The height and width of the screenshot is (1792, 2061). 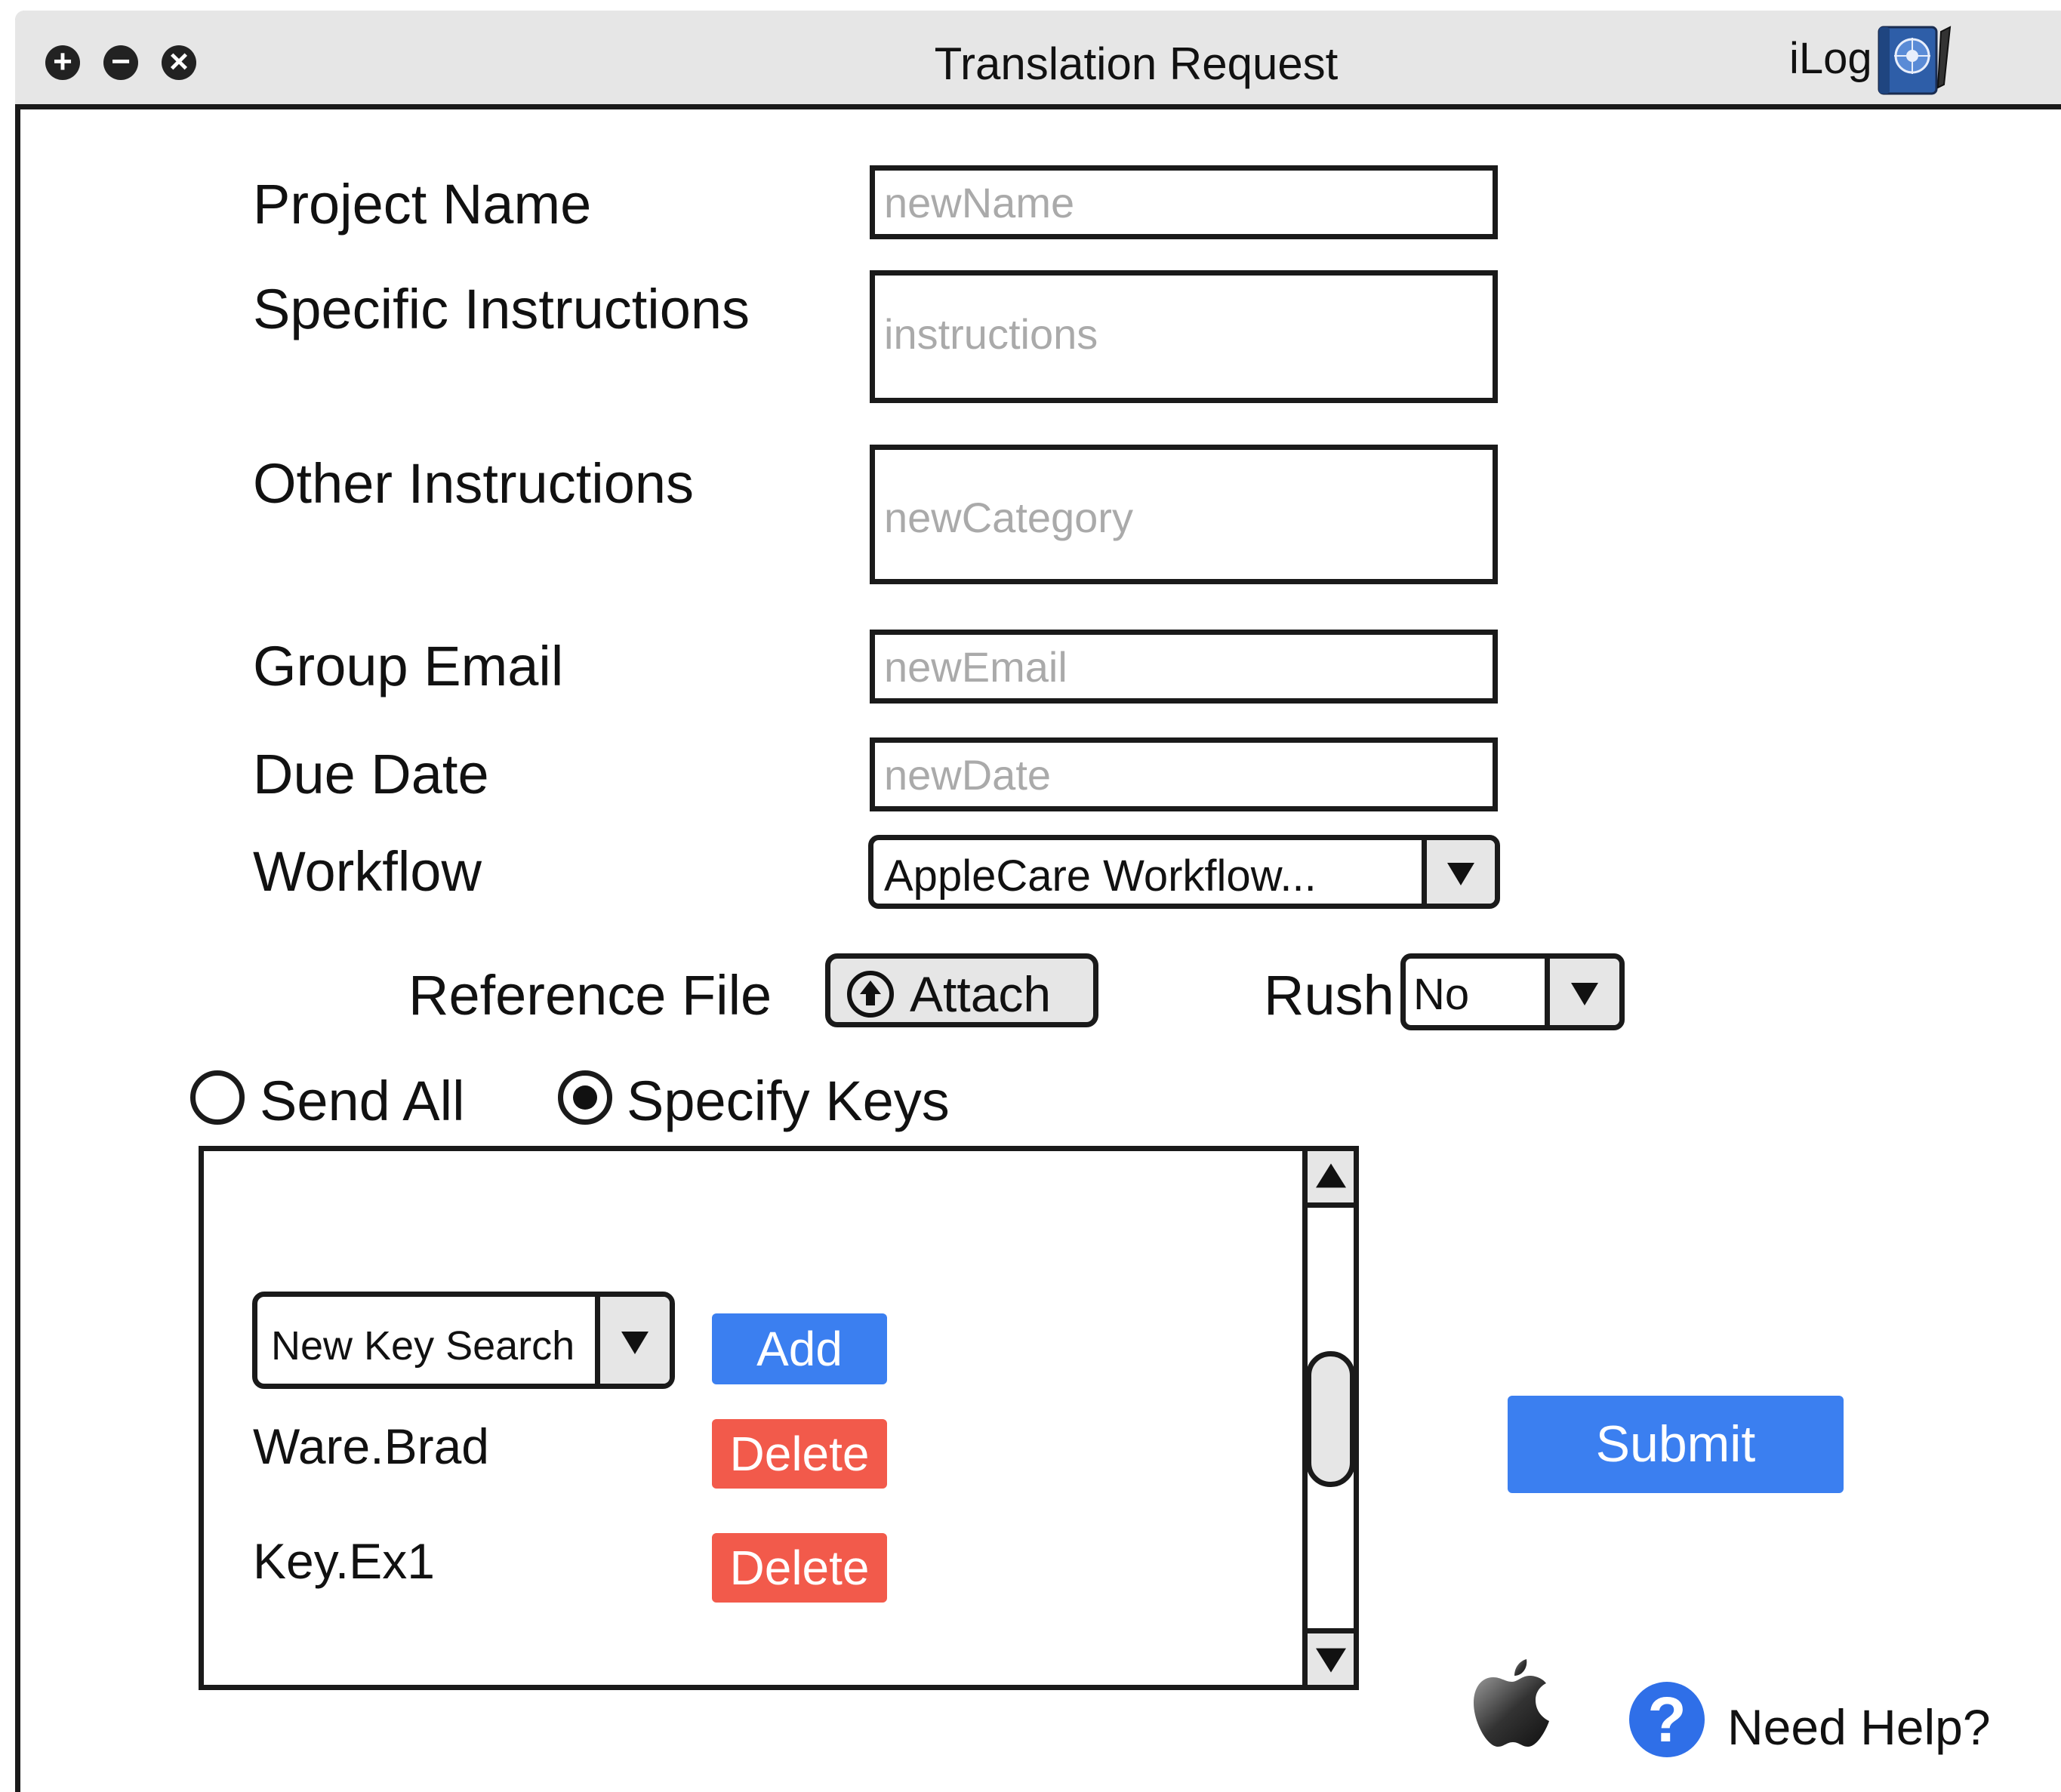 What do you see at coordinates (1441, 995) in the screenshot?
I see `rush-value: No` at bounding box center [1441, 995].